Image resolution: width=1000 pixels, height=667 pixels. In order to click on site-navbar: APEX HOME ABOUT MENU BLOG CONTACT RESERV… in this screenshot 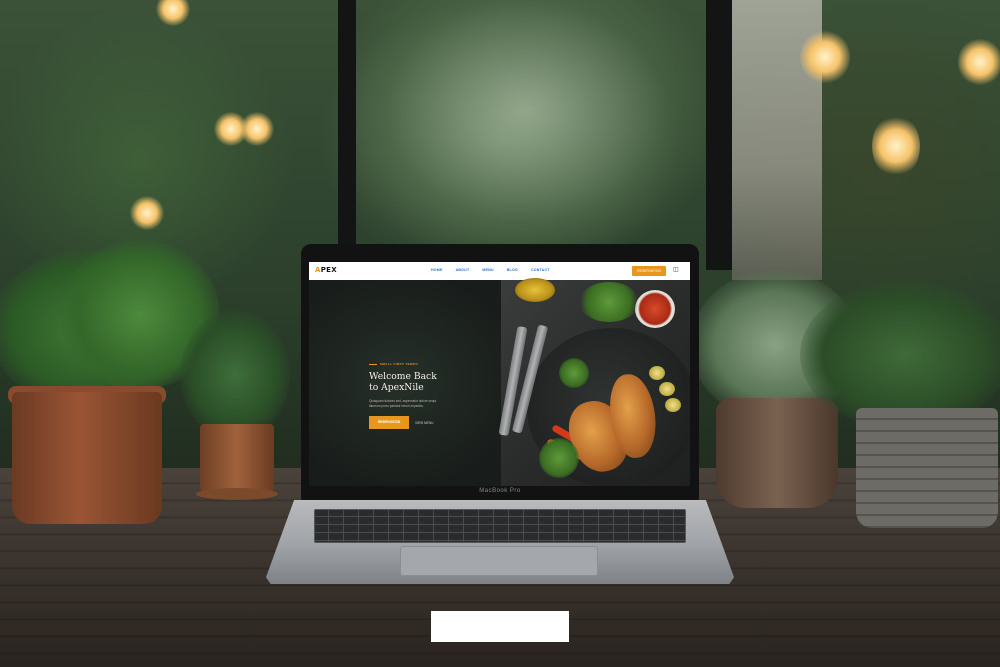, I will do `click(499, 271)`.